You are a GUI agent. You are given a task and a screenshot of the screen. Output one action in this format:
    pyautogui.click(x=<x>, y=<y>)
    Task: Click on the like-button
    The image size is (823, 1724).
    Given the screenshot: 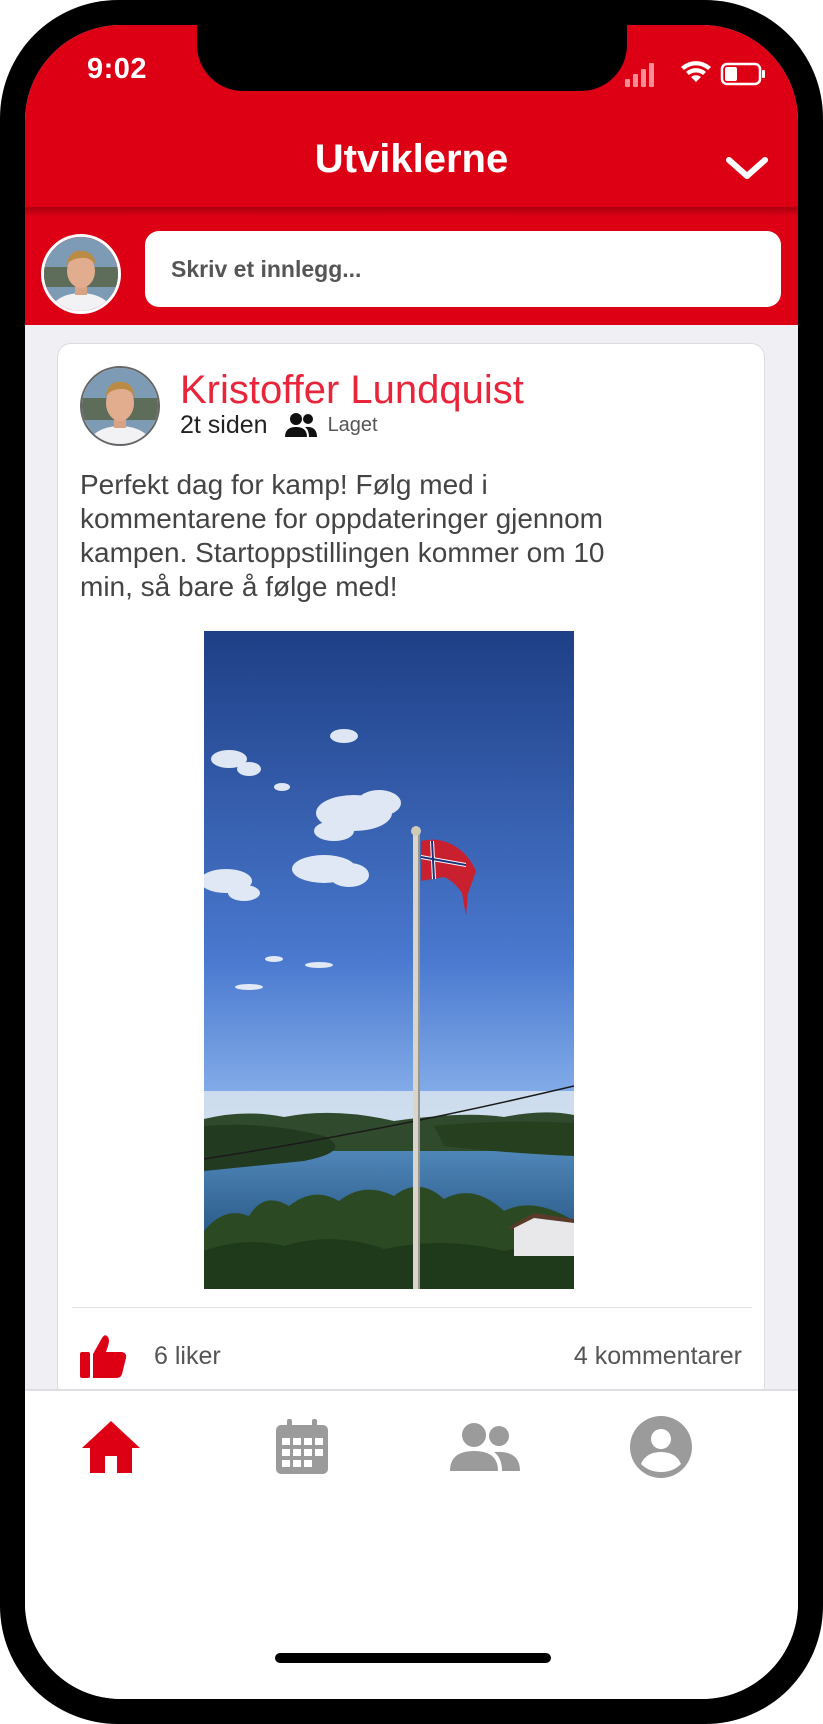 What is the action you would take?
    pyautogui.click(x=103, y=1357)
    